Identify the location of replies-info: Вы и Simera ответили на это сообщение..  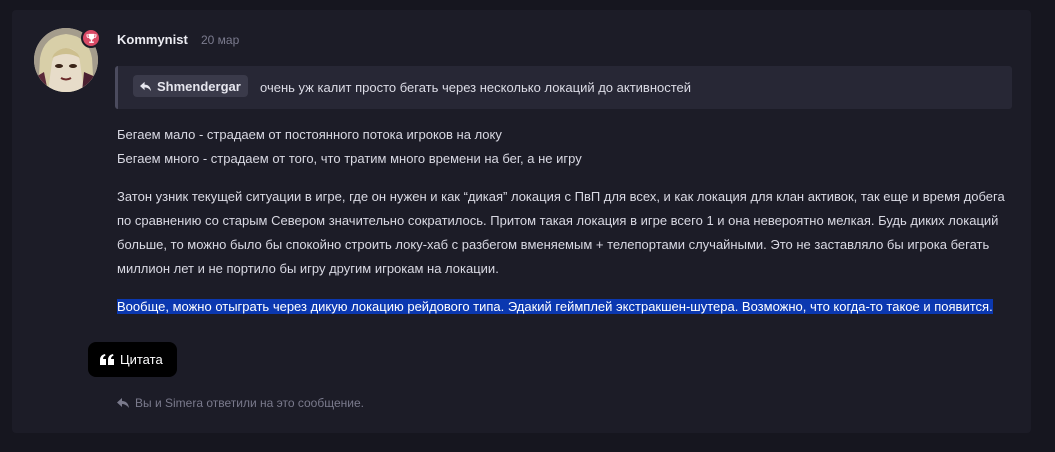
(240, 403).